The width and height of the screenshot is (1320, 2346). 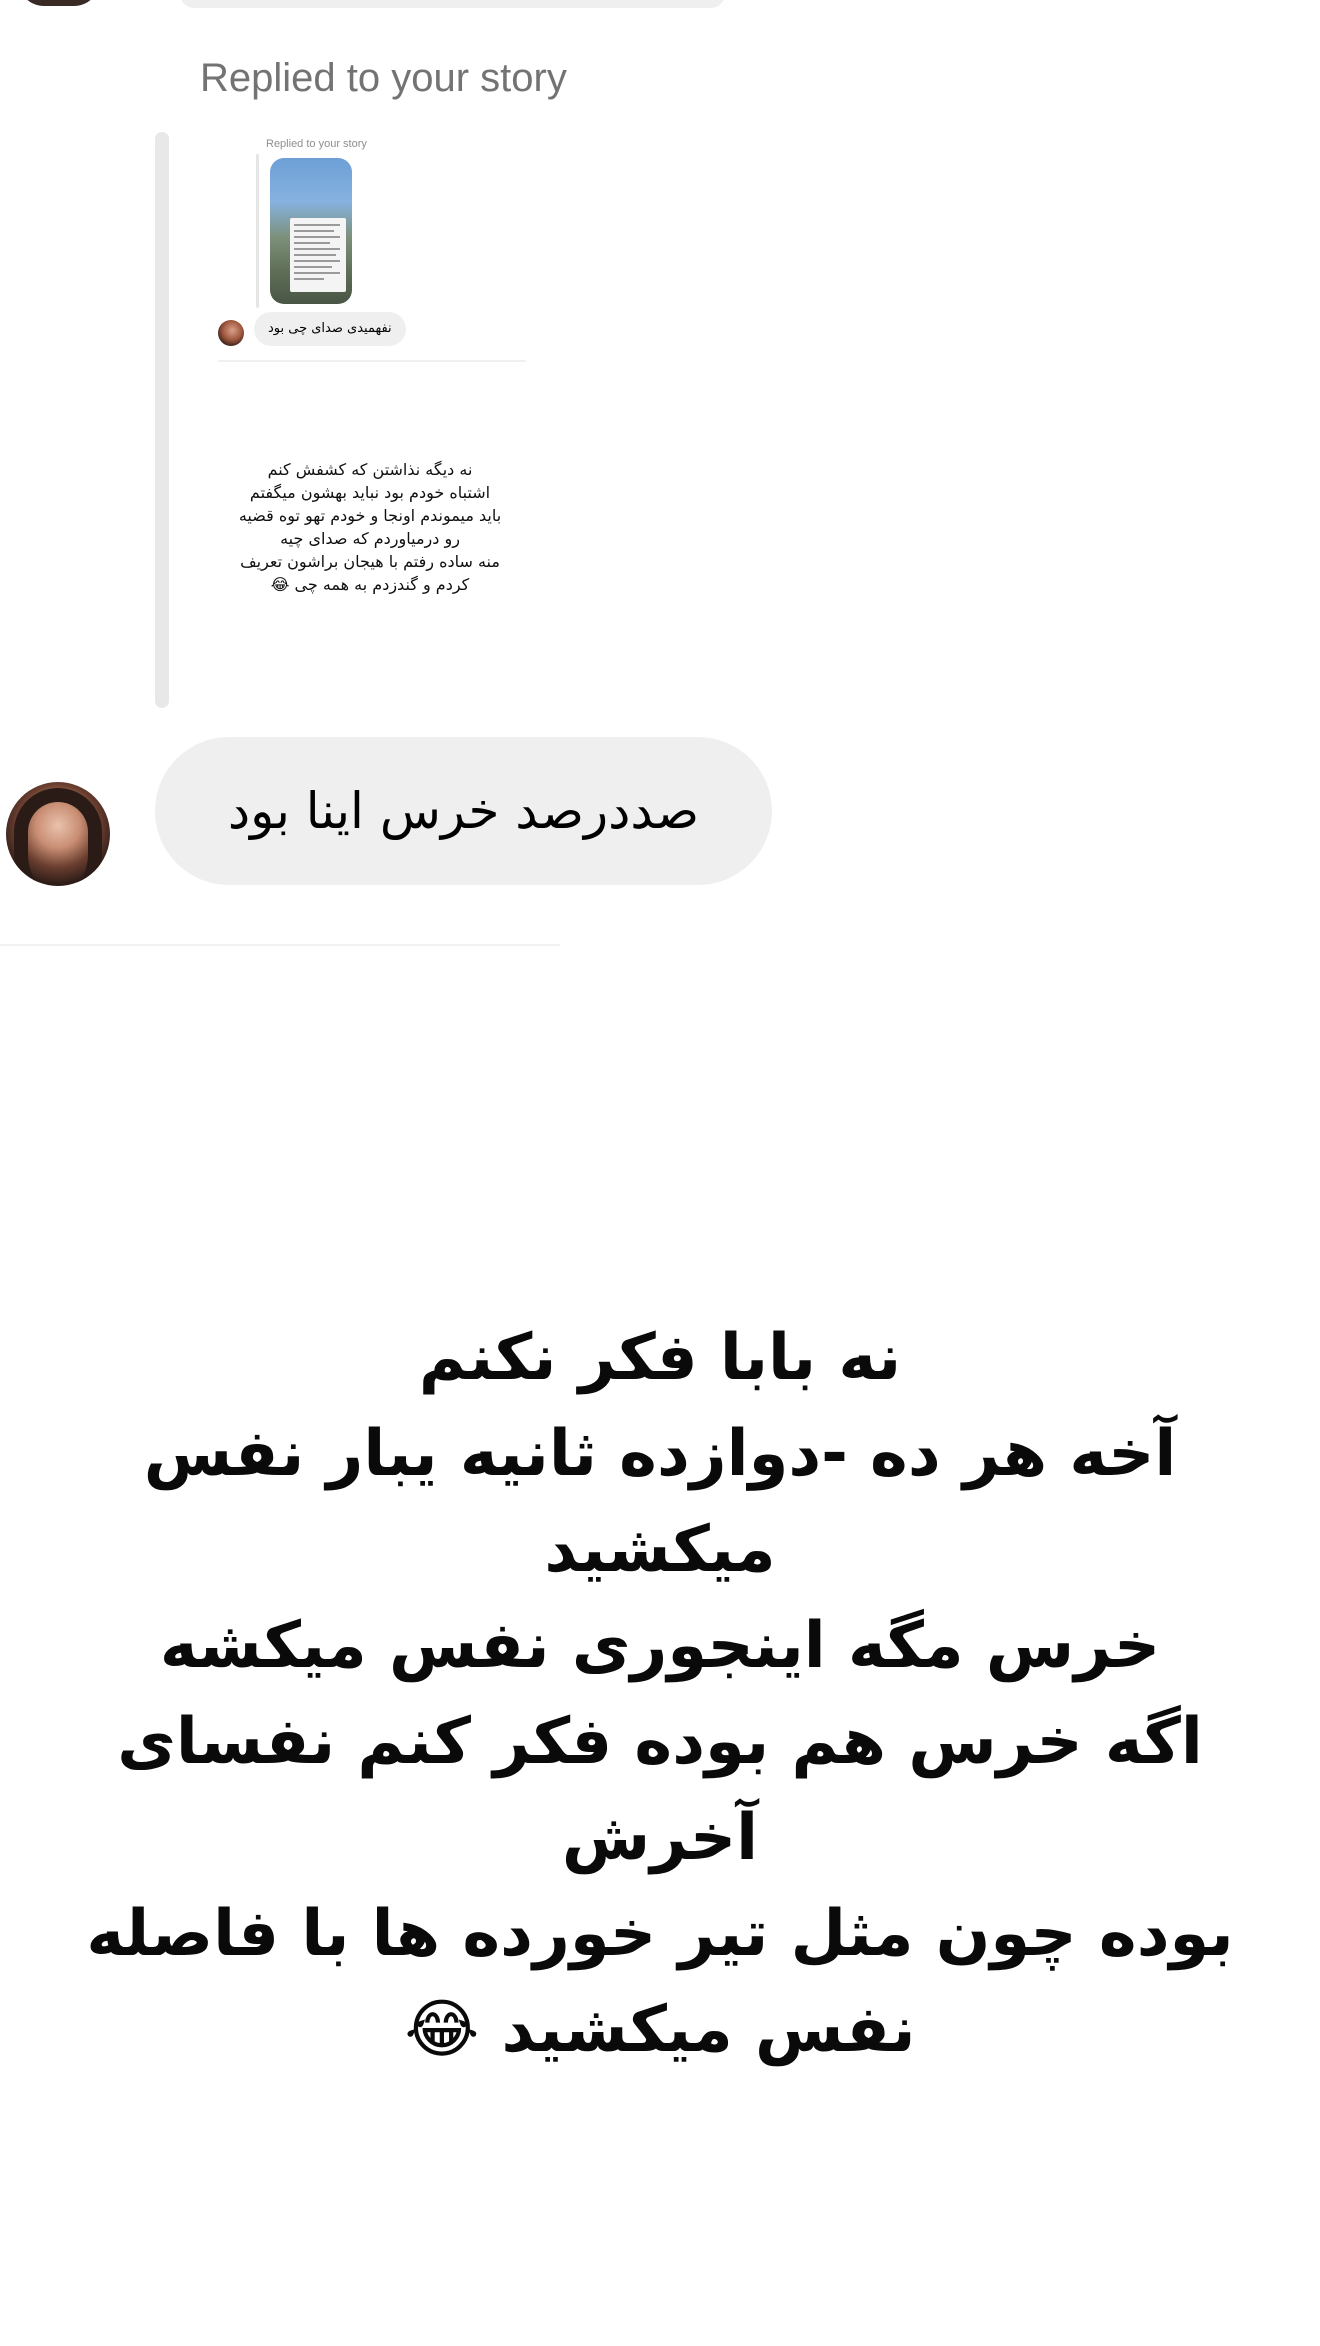 I want to click on story-thumbnail, so click(x=311, y=231).